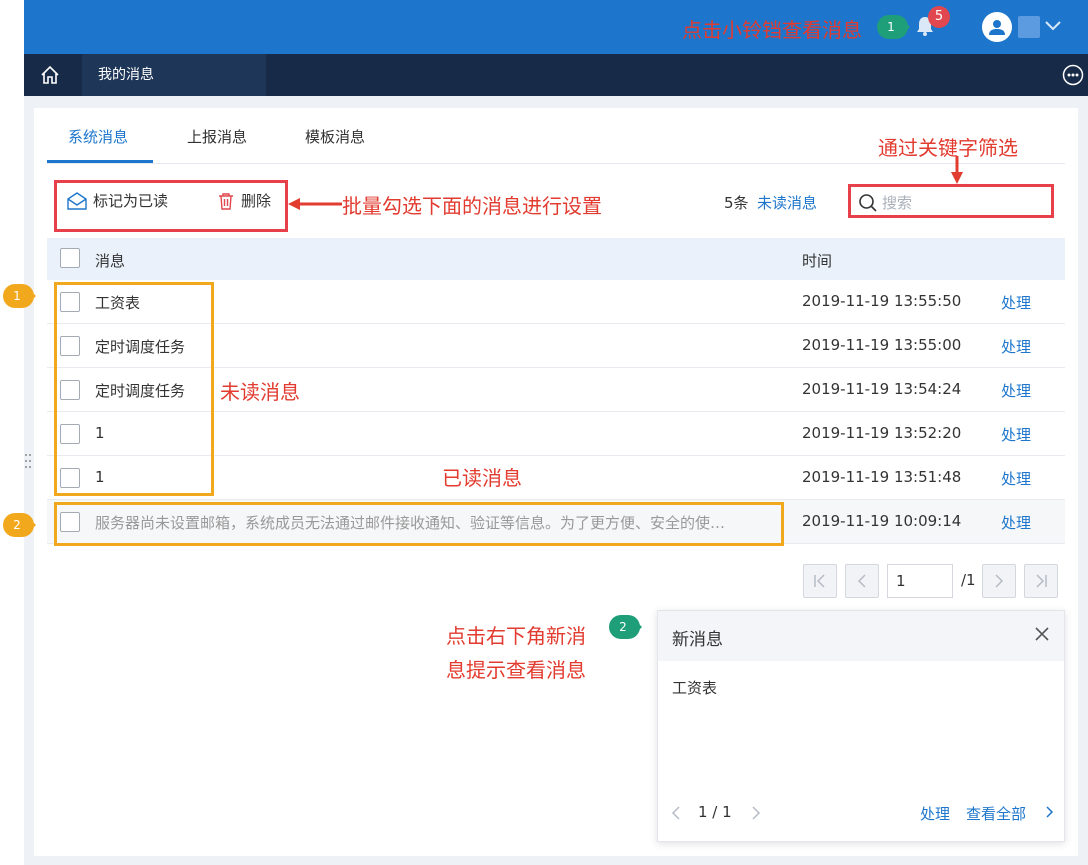 The height and width of the screenshot is (865, 1088). Describe the element at coordinates (98, 136) in the screenshot. I see `tab-system-messages: 系统消息` at that location.